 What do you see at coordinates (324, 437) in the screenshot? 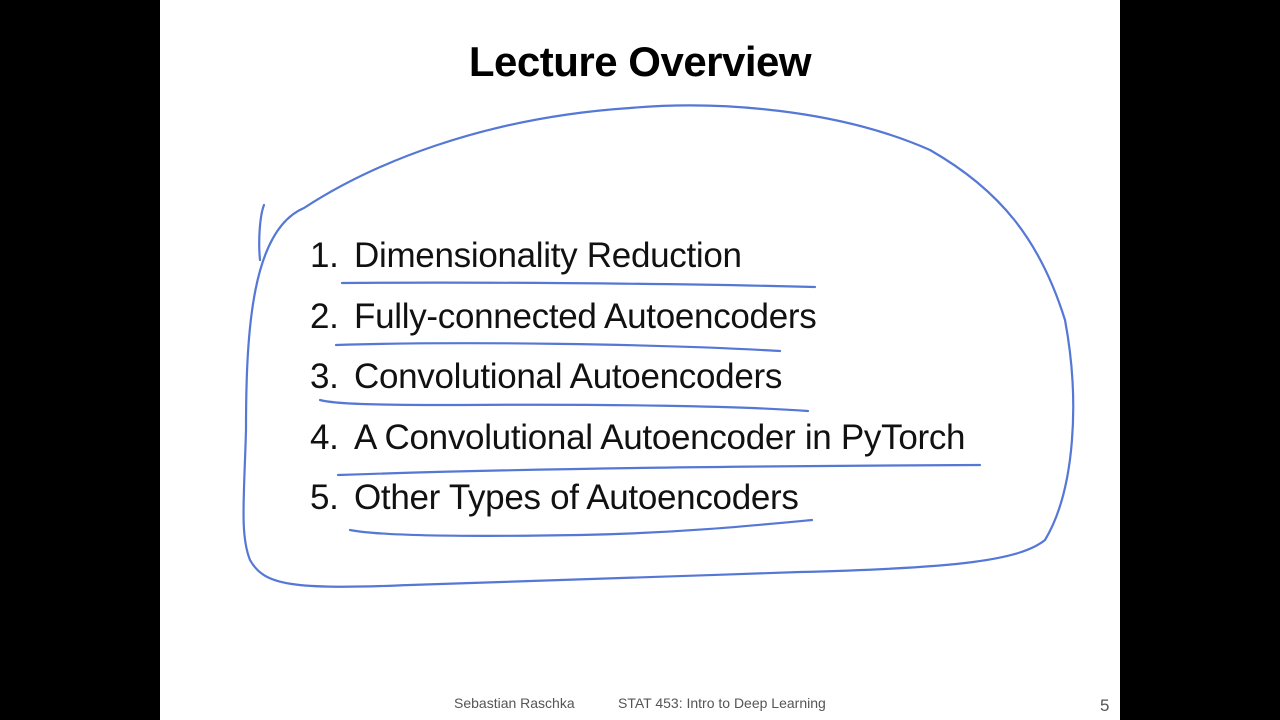
I see `agenda-item-number: 4.` at bounding box center [324, 437].